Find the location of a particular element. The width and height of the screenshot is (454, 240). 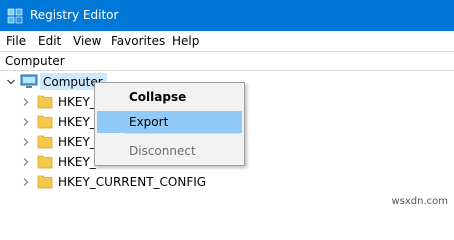

context-menu: Collapse Export Disconnect is located at coordinates (169, 124).